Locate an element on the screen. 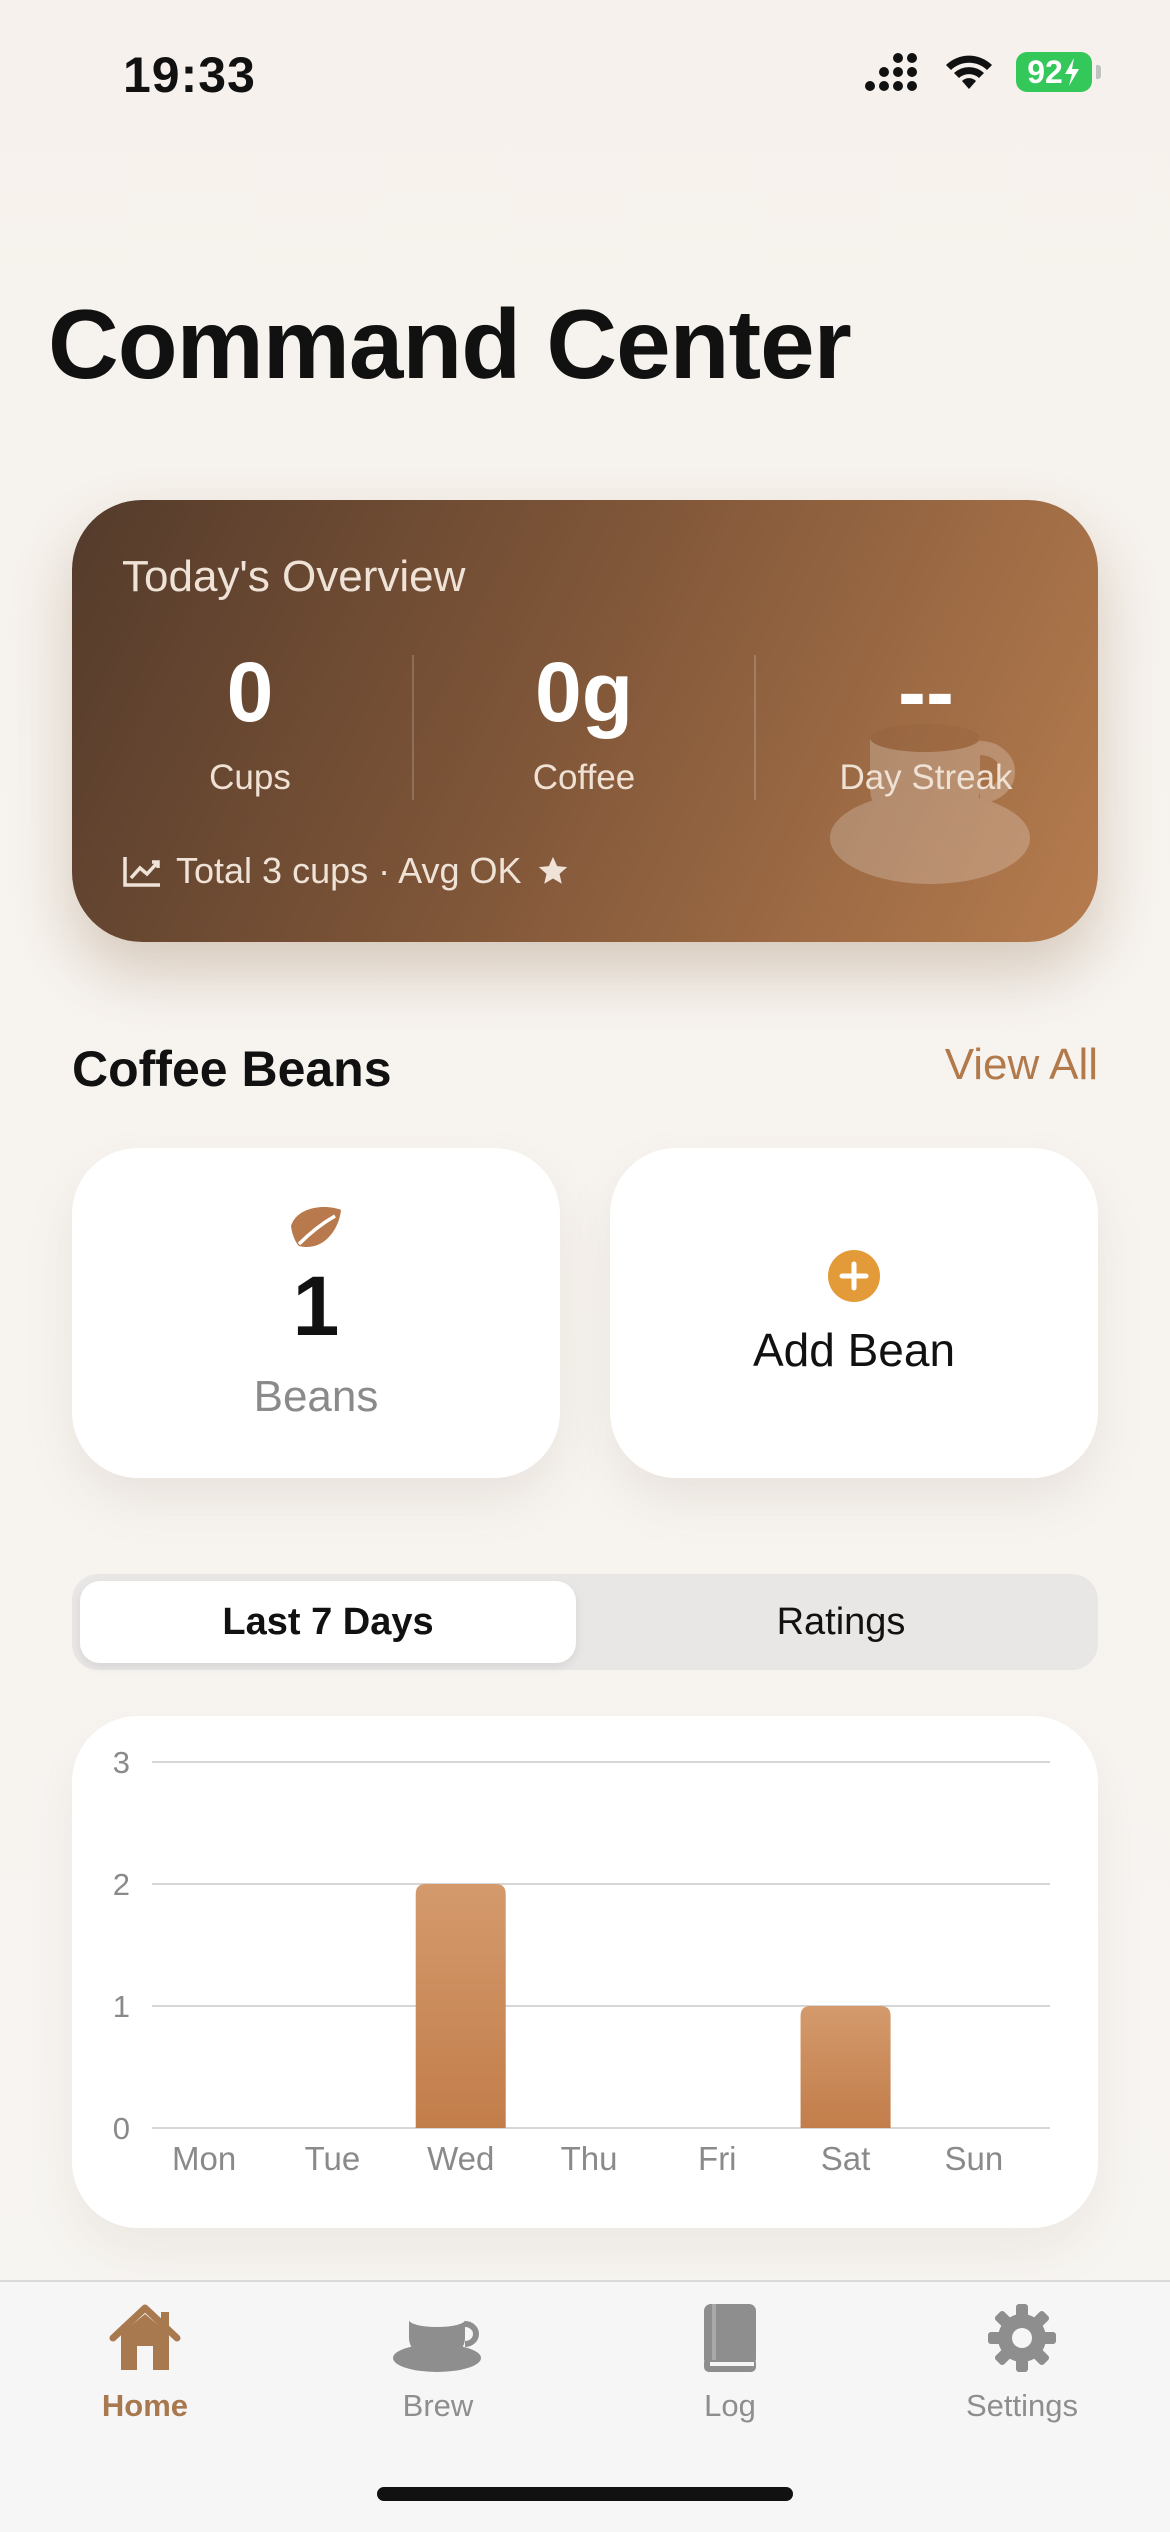  plus-circle-icon is located at coordinates (854, 1276).